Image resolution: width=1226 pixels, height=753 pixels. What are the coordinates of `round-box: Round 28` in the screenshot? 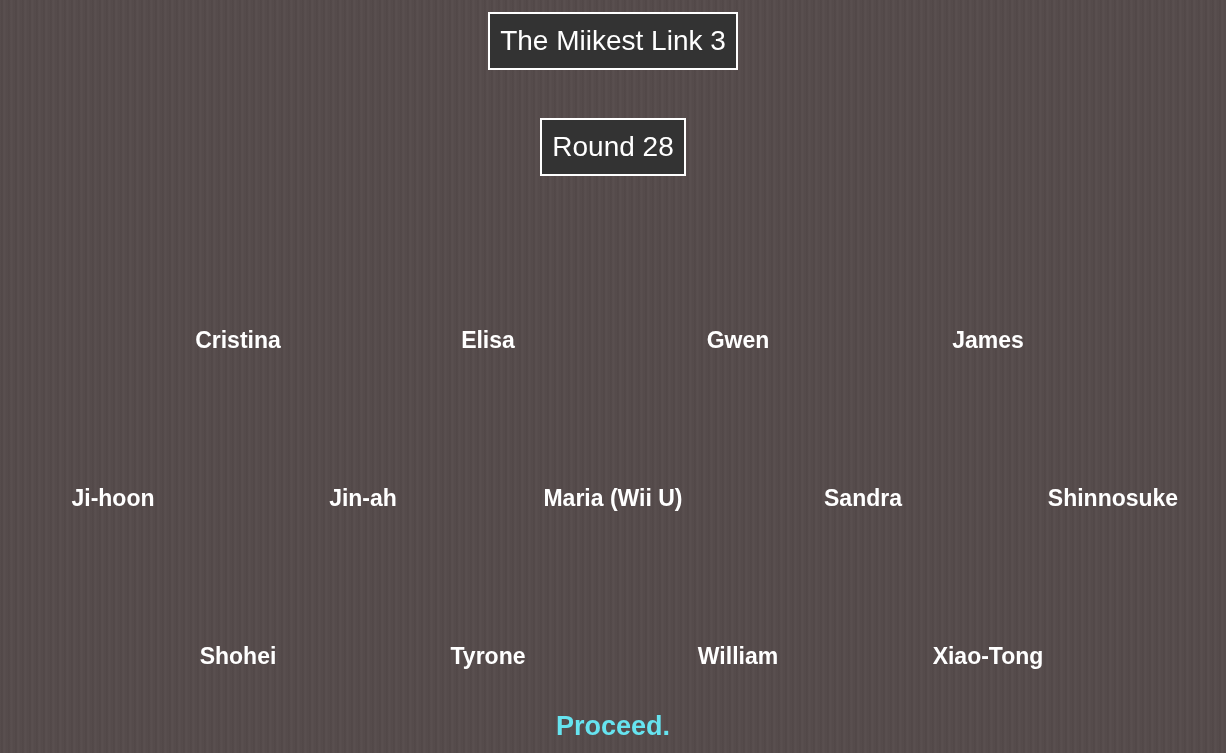 It's located at (613, 147).